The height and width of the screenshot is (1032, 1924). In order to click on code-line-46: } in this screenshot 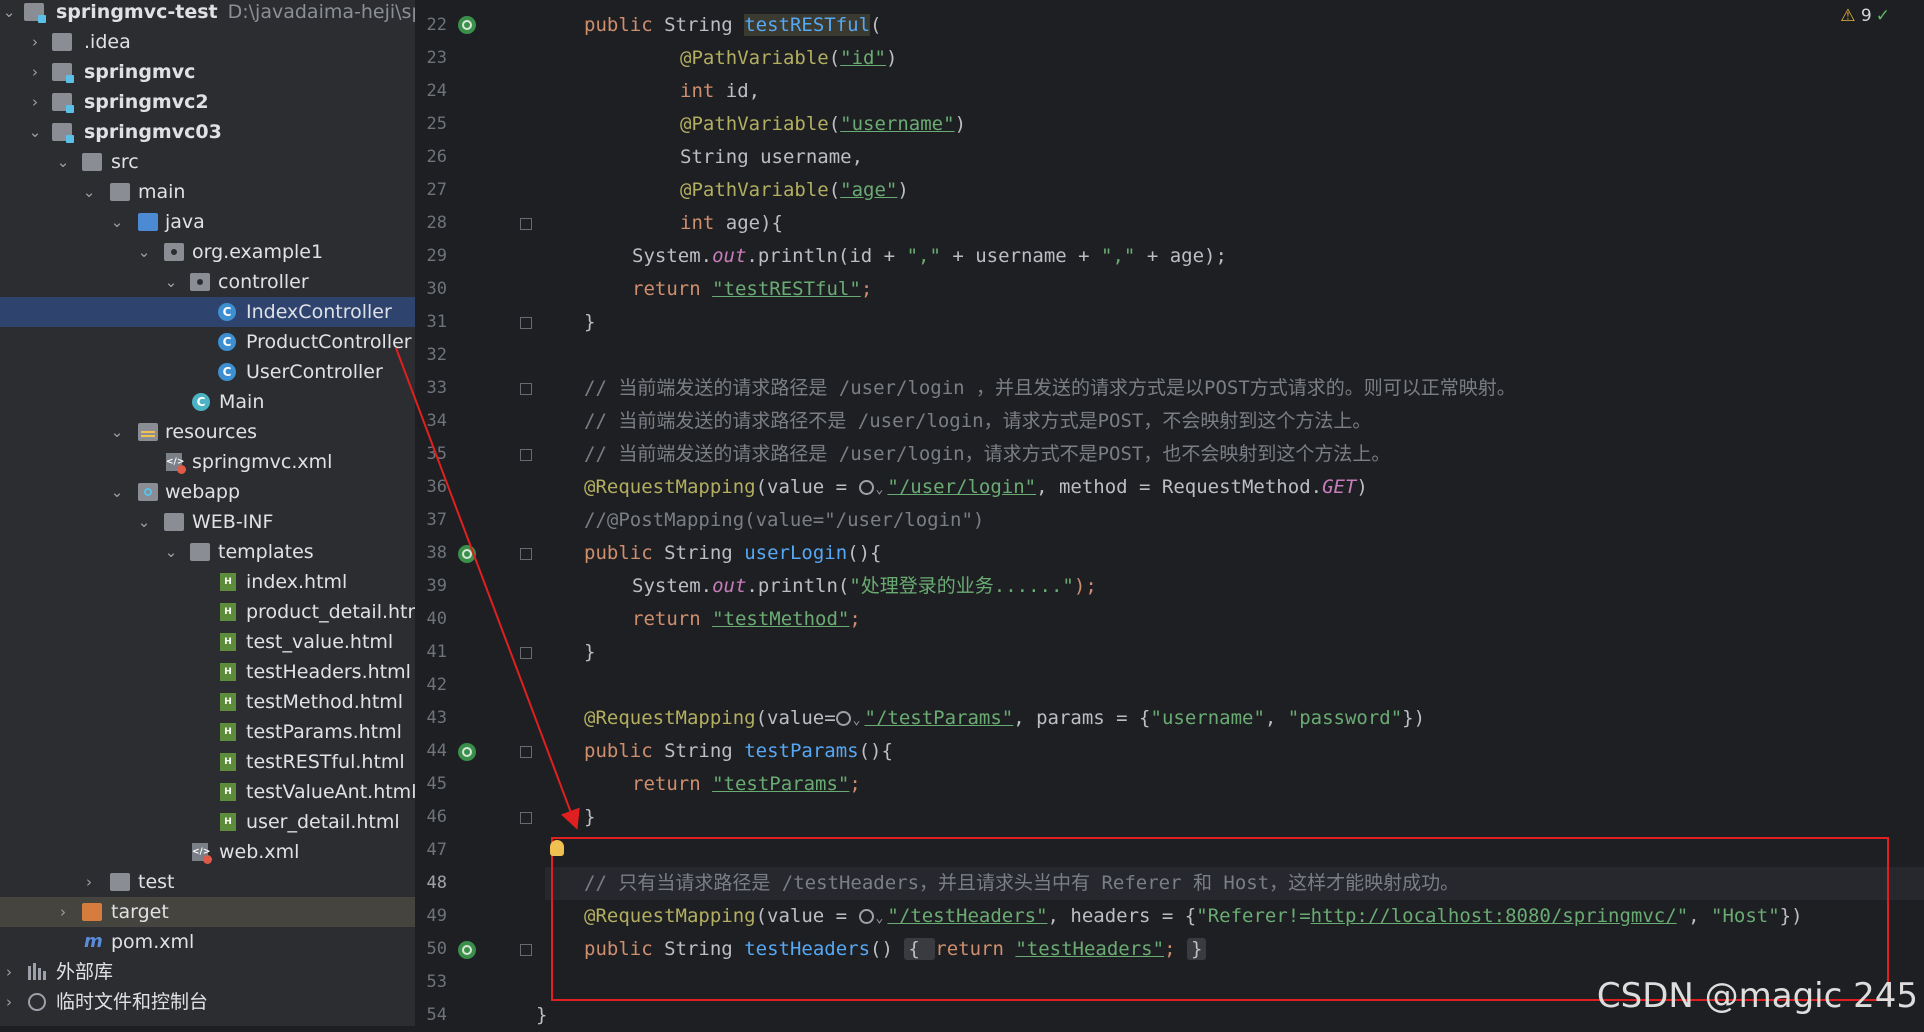, I will do `click(589, 817)`.